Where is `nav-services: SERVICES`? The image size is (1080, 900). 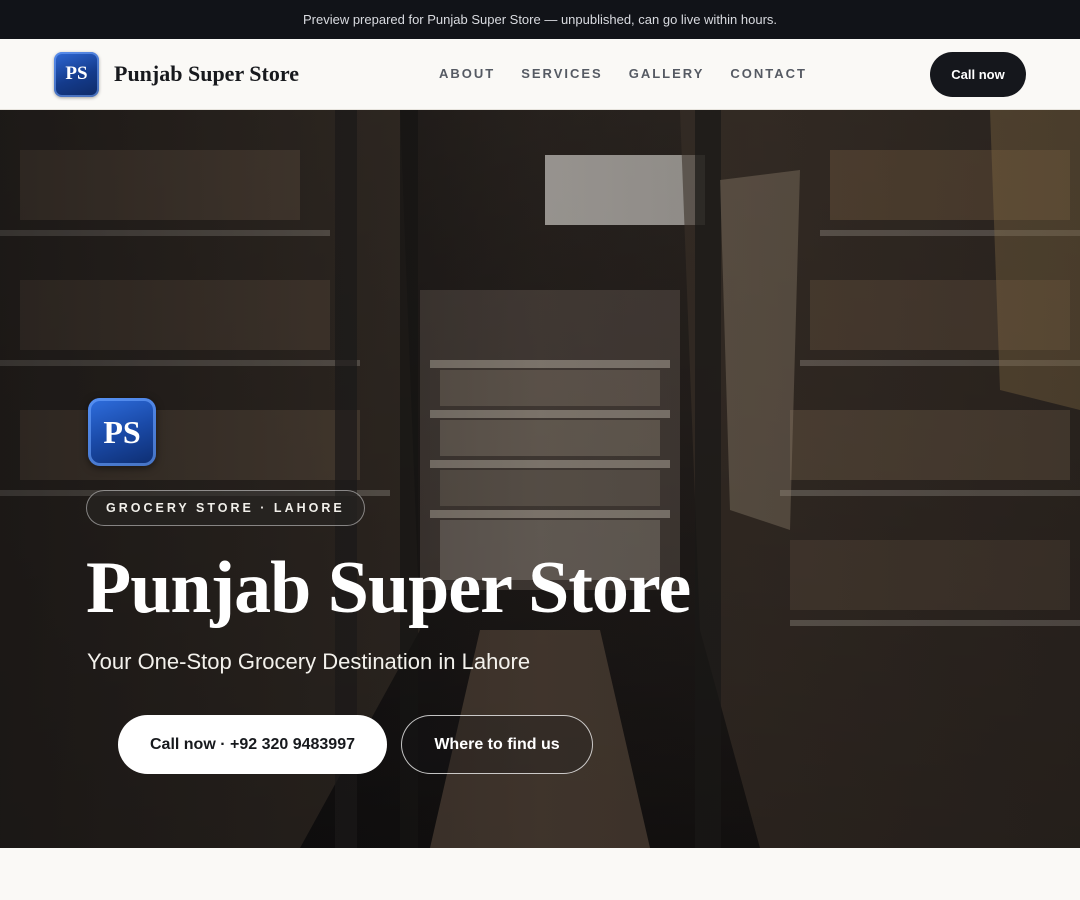 nav-services: SERVICES is located at coordinates (562, 73).